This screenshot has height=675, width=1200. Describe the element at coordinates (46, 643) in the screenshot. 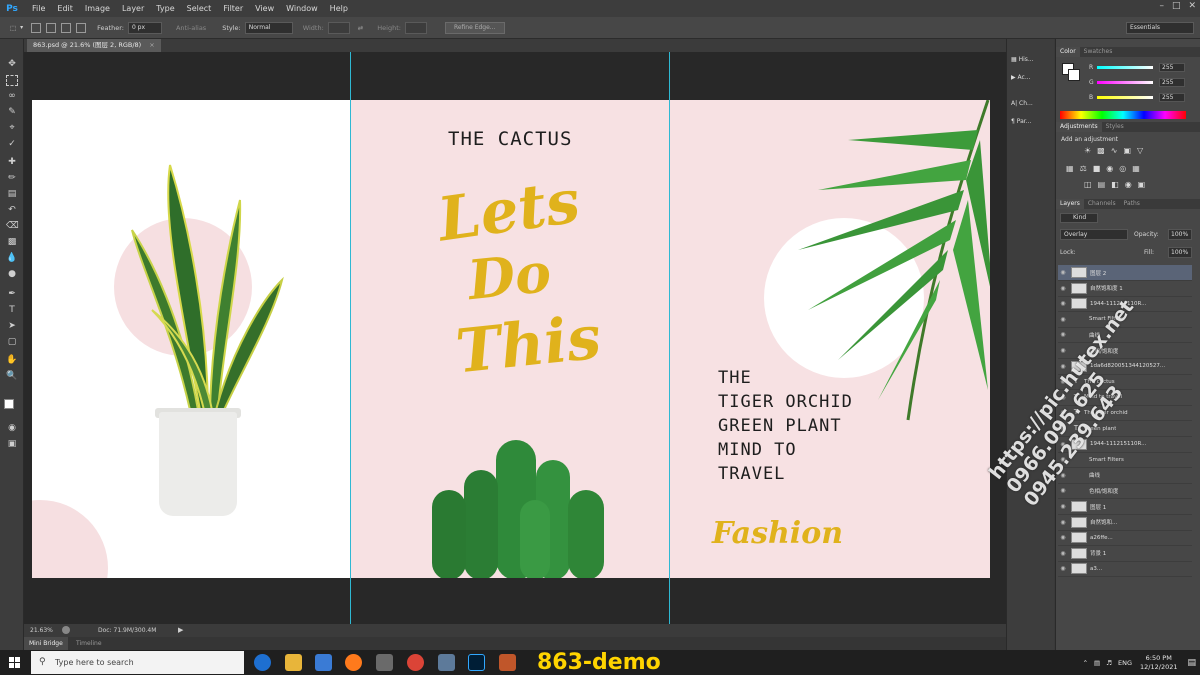

I see `mini-bridge-tab: Mini Bridge` at that location.